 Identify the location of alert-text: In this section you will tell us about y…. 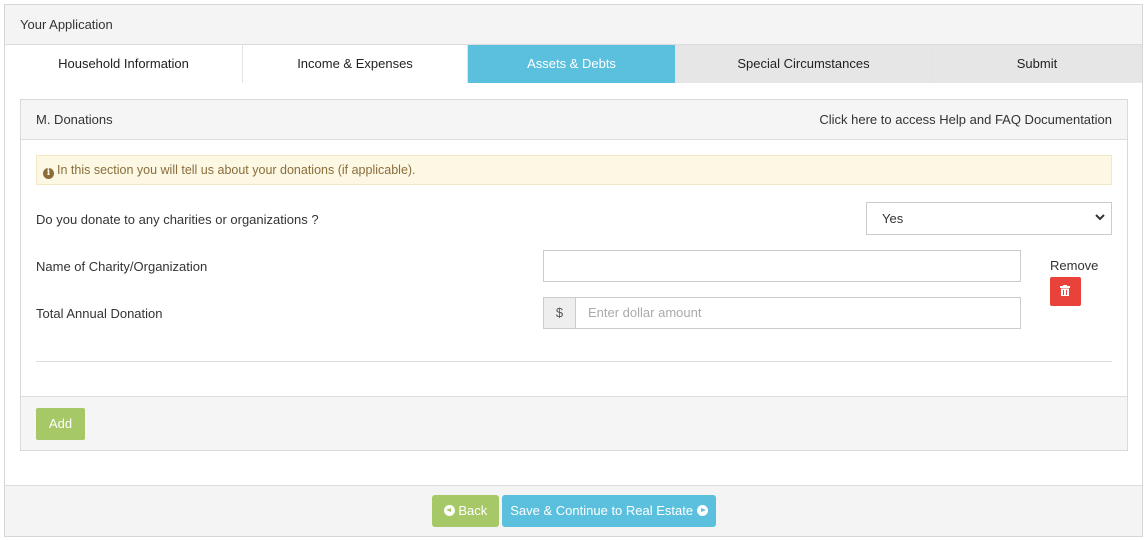
(236, 170).